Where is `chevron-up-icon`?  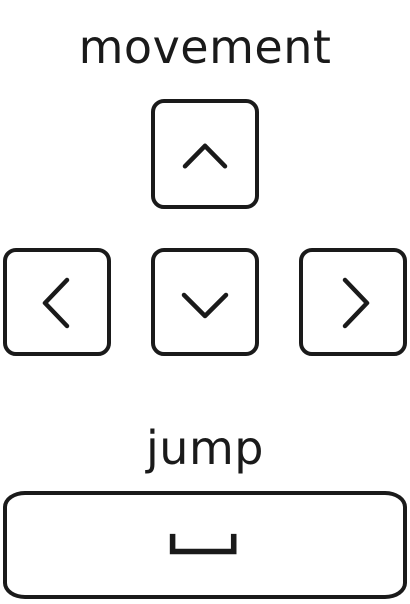
chevron-up-icon is located at coordinates (205, 156).